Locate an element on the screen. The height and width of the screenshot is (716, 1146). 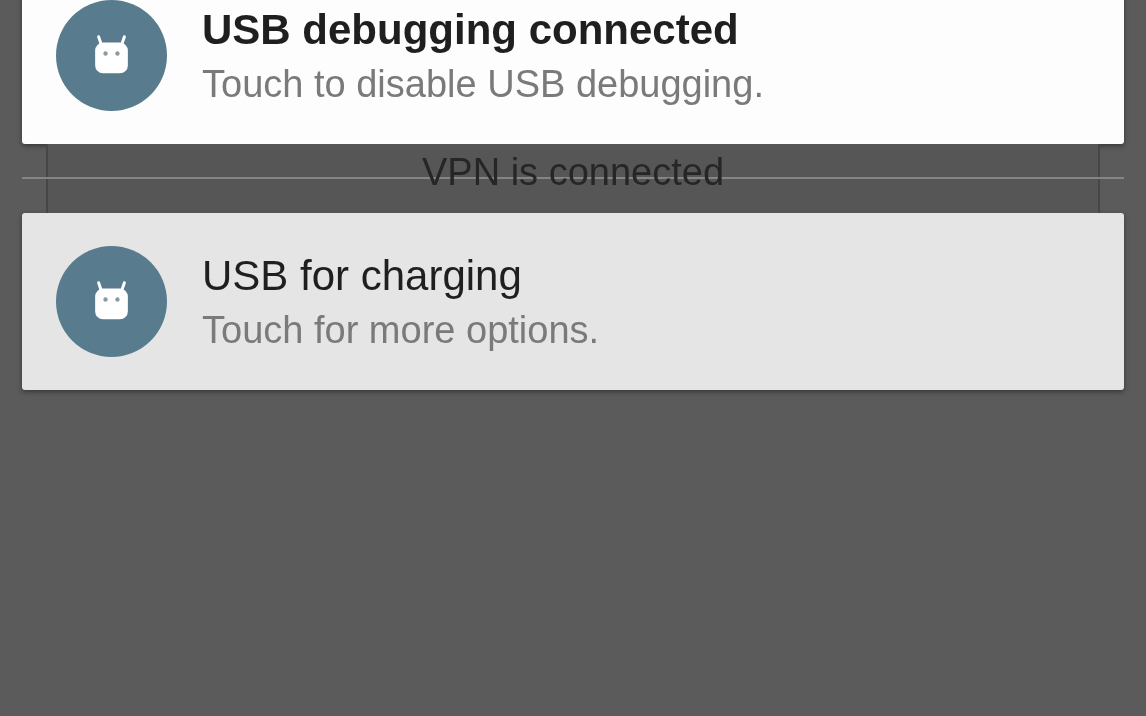
notification-title: USB debugging connected is located at coordinates (471, 29).